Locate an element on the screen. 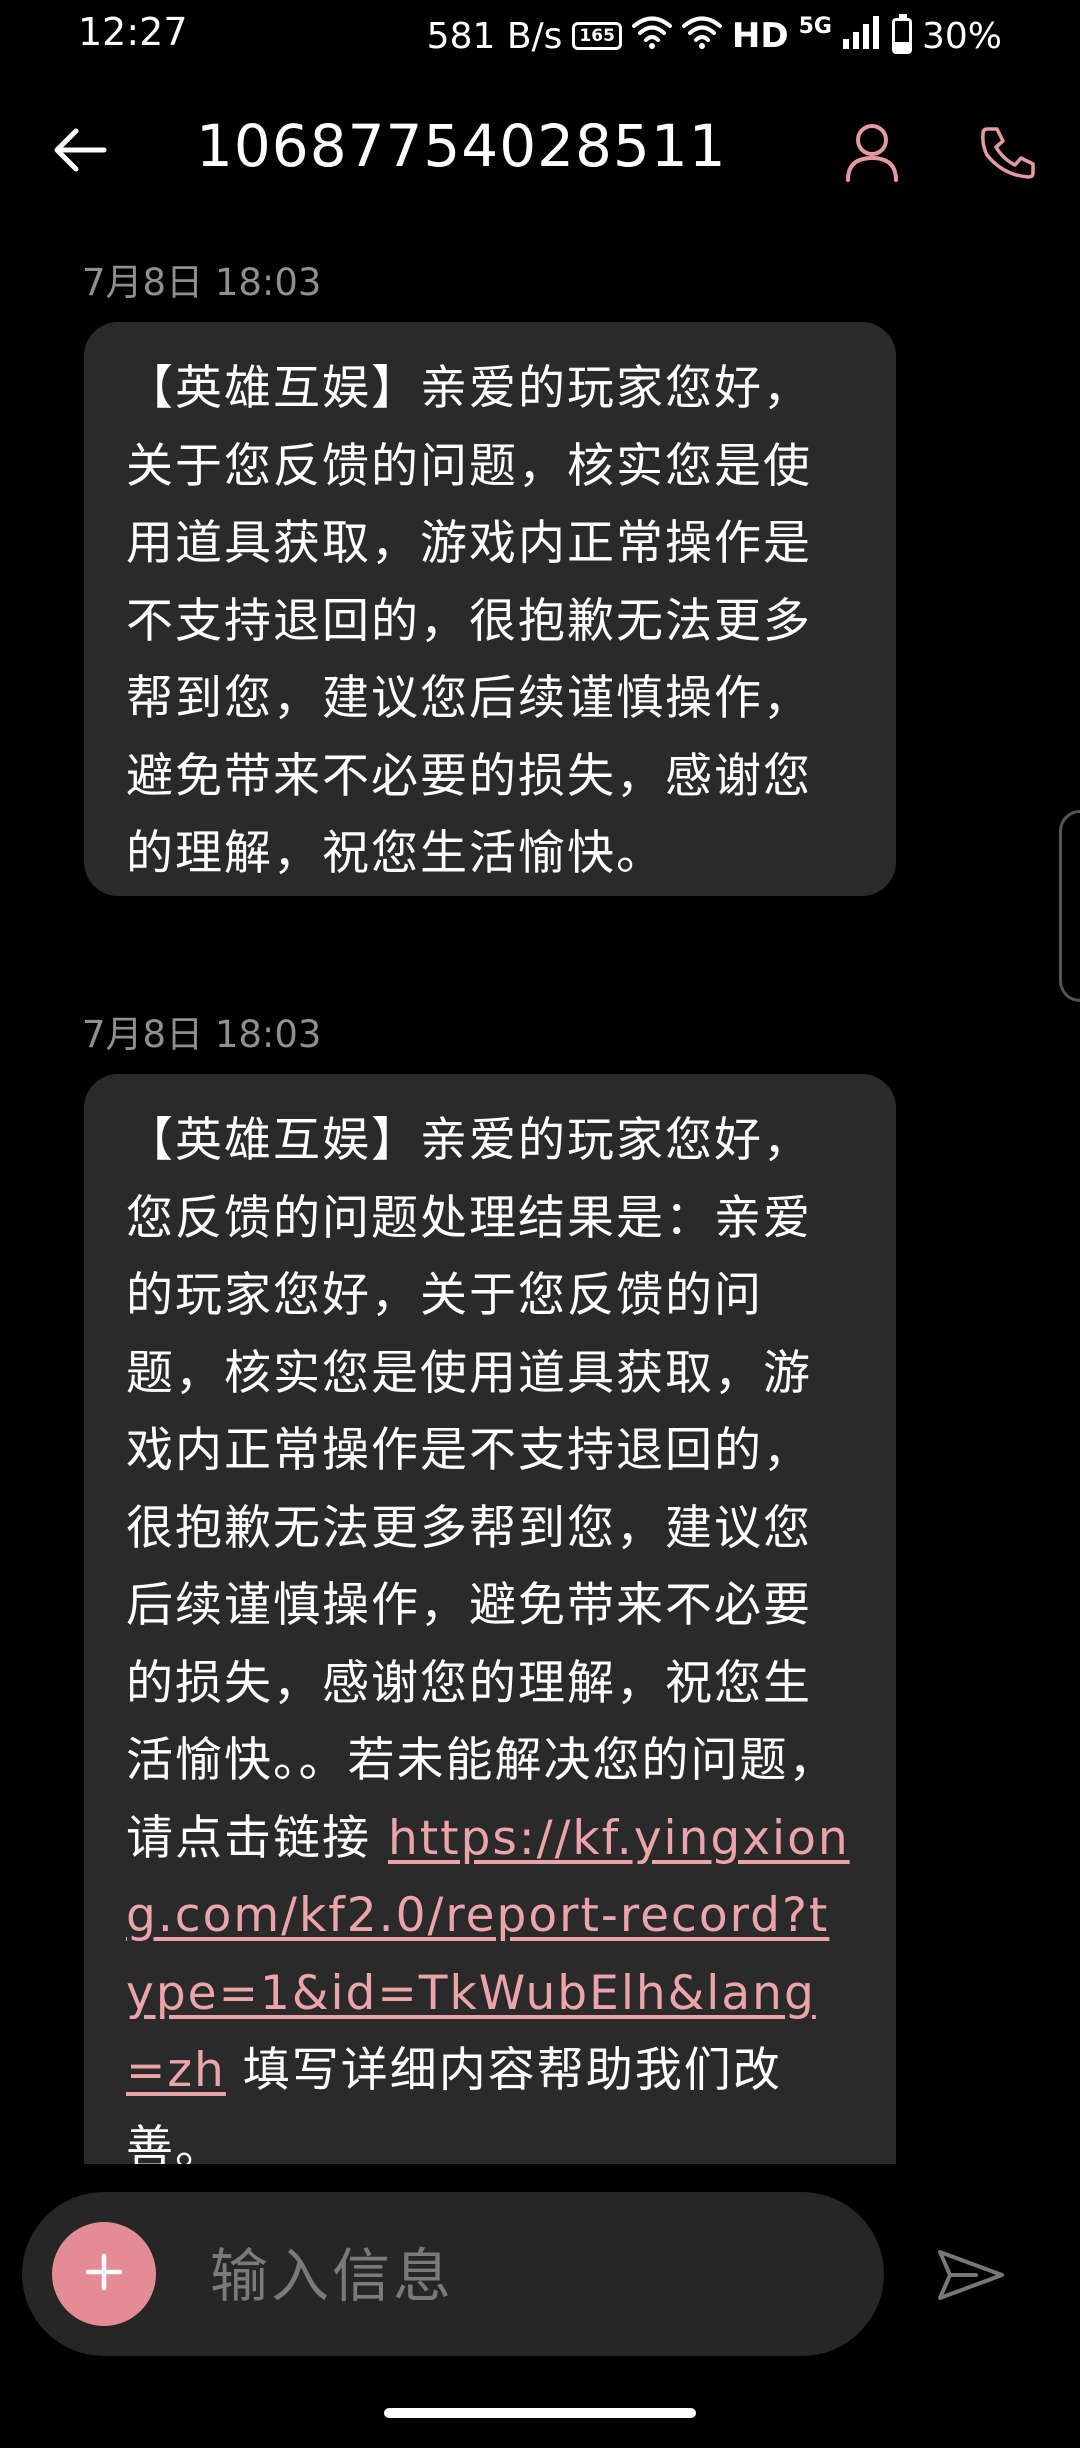 Image resolution: width=1080 pixels, height=2448 pixels. battery-level-fill is located at coordinates (901, 46).